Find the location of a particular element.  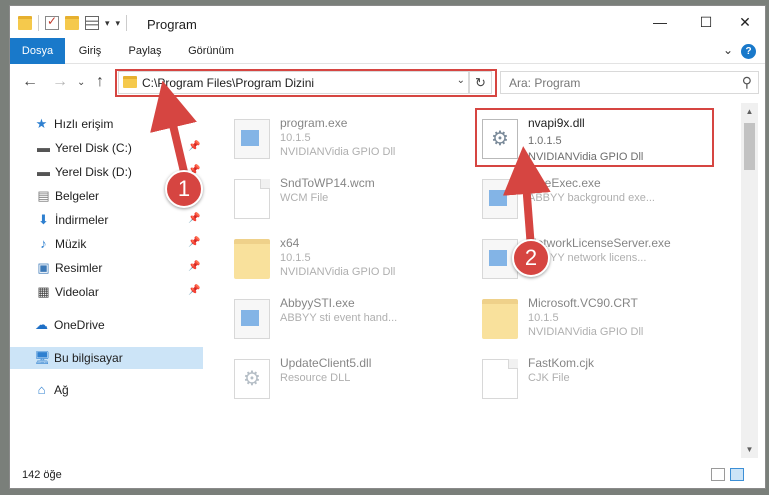

arrow-to-address-bar is located at coordinates (173, 128).